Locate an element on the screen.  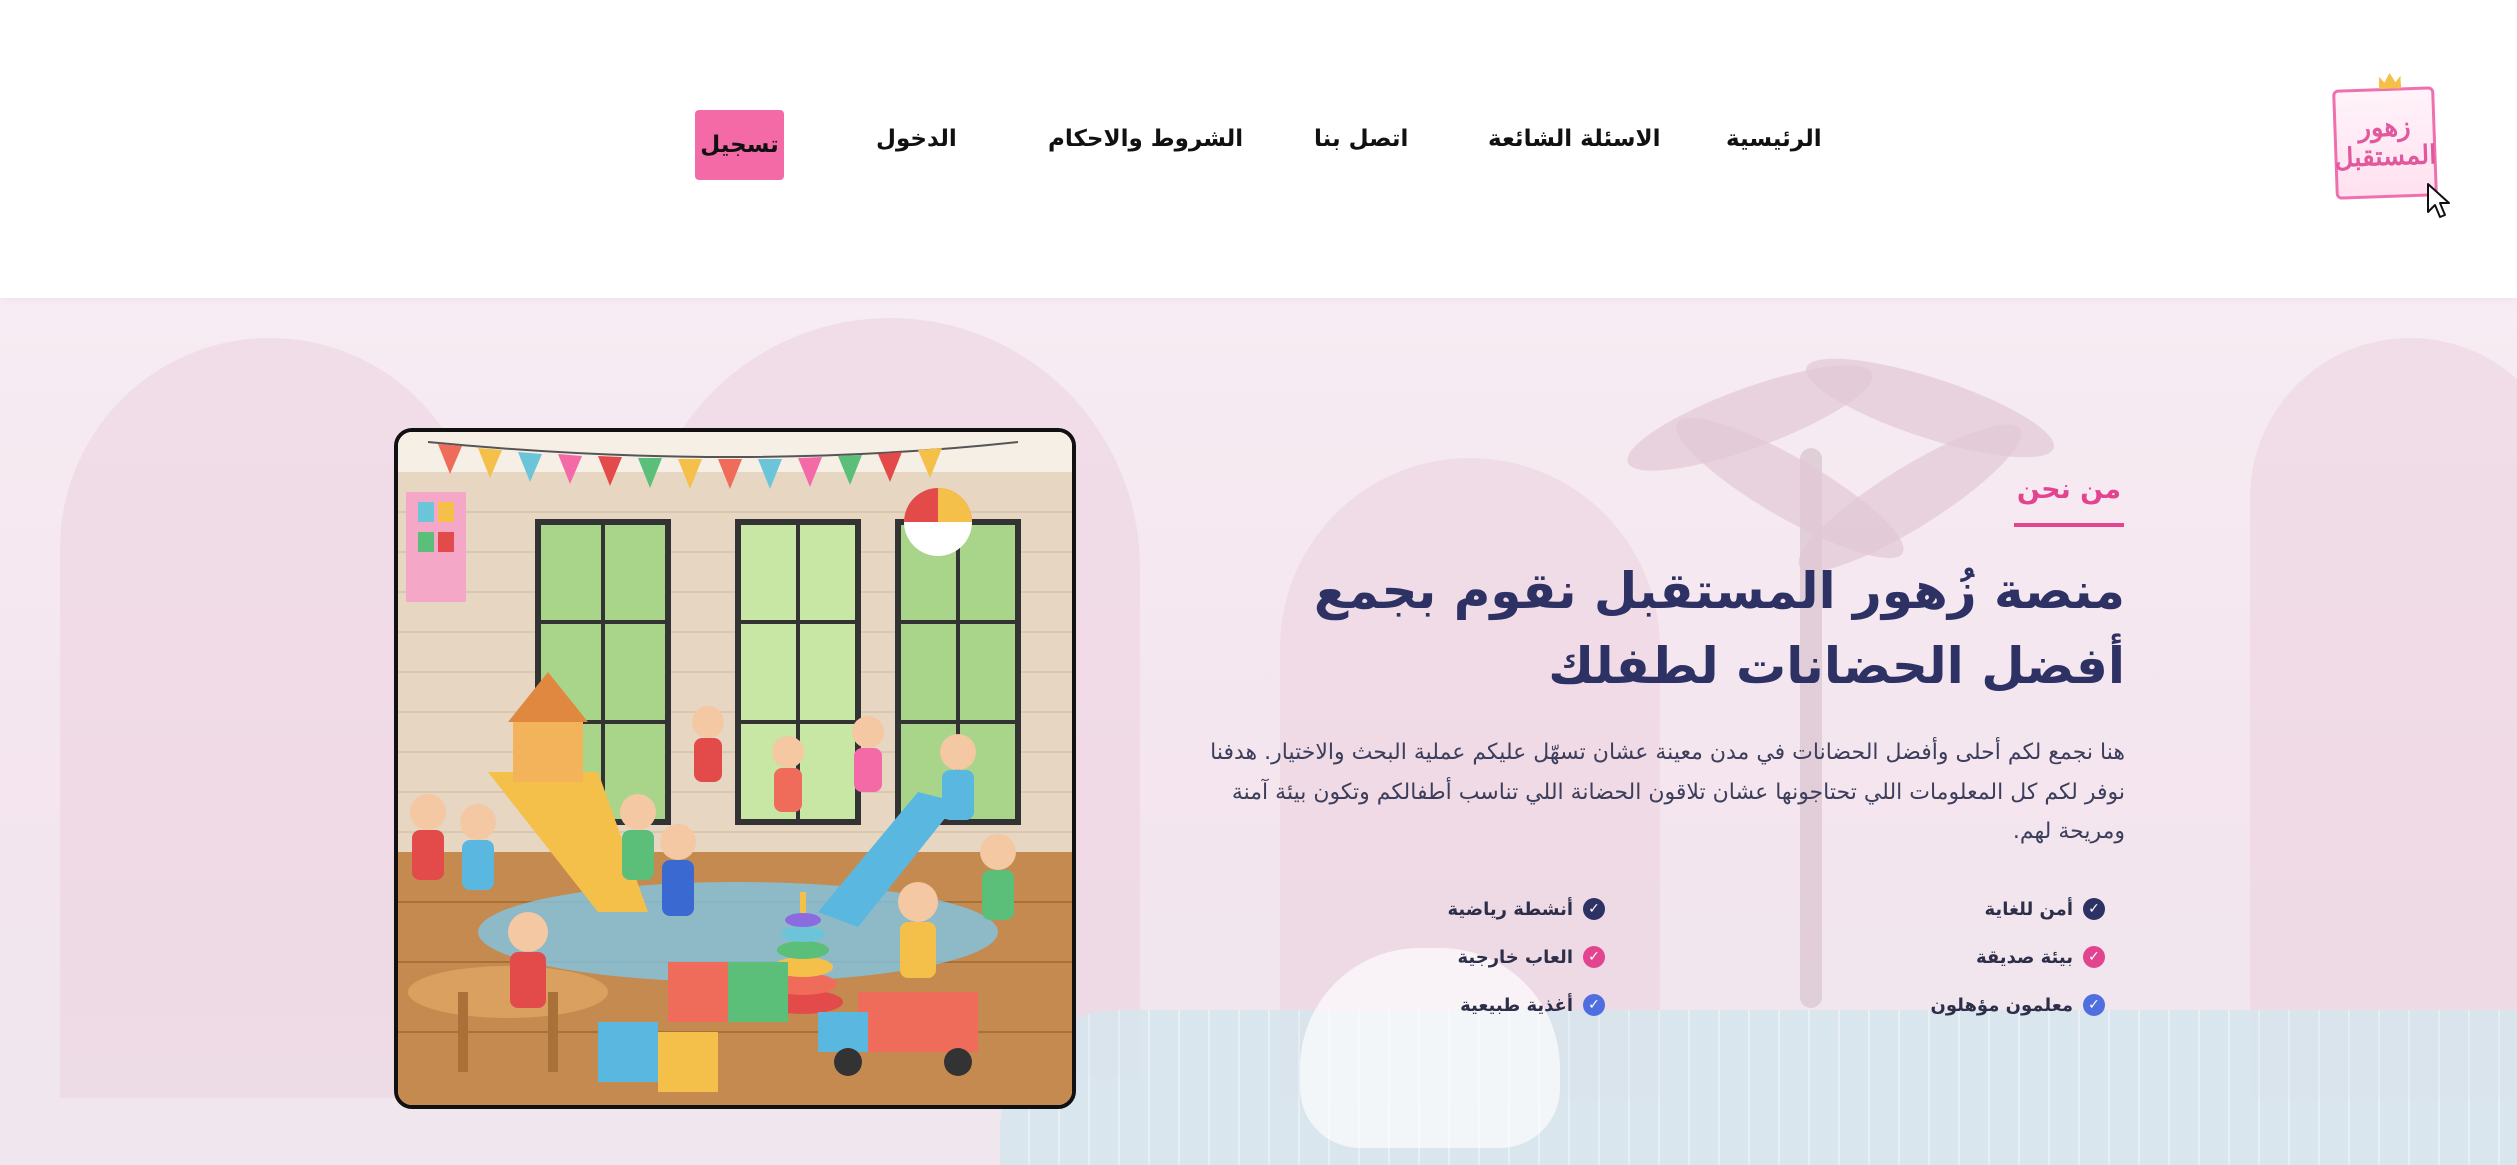
feature-item: ✓ أمن للغاية is located at coordinates (2045, 909).